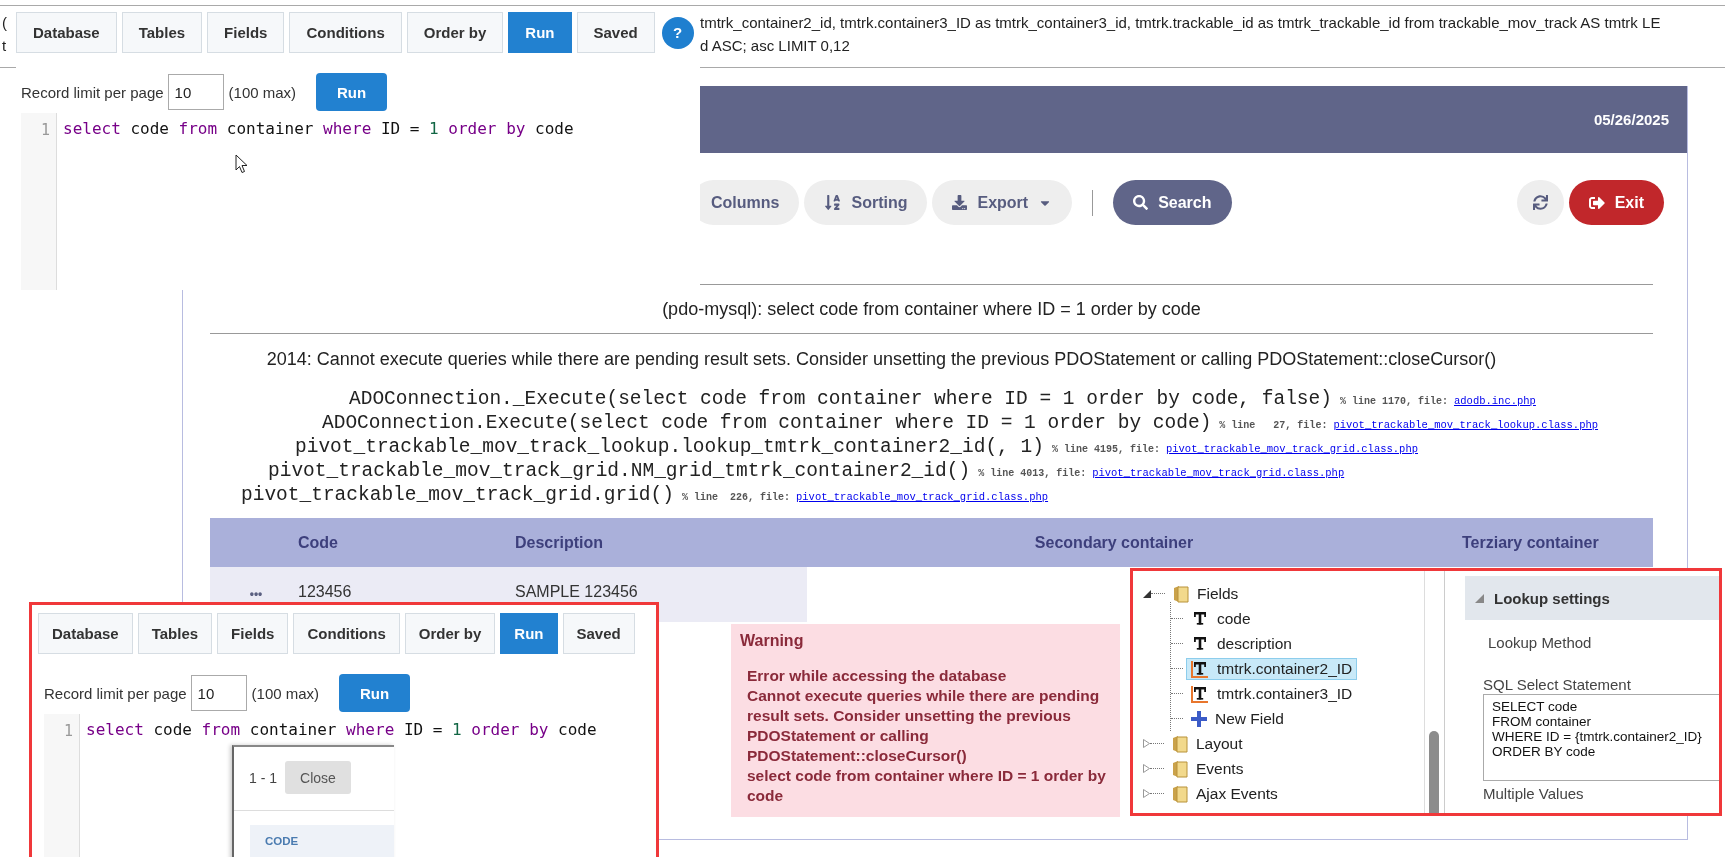 The image size is (1725, 857). Describe the element at coordinates (1540, 642) in the screenshot. I see `field-label: Lookup Method` at that location.